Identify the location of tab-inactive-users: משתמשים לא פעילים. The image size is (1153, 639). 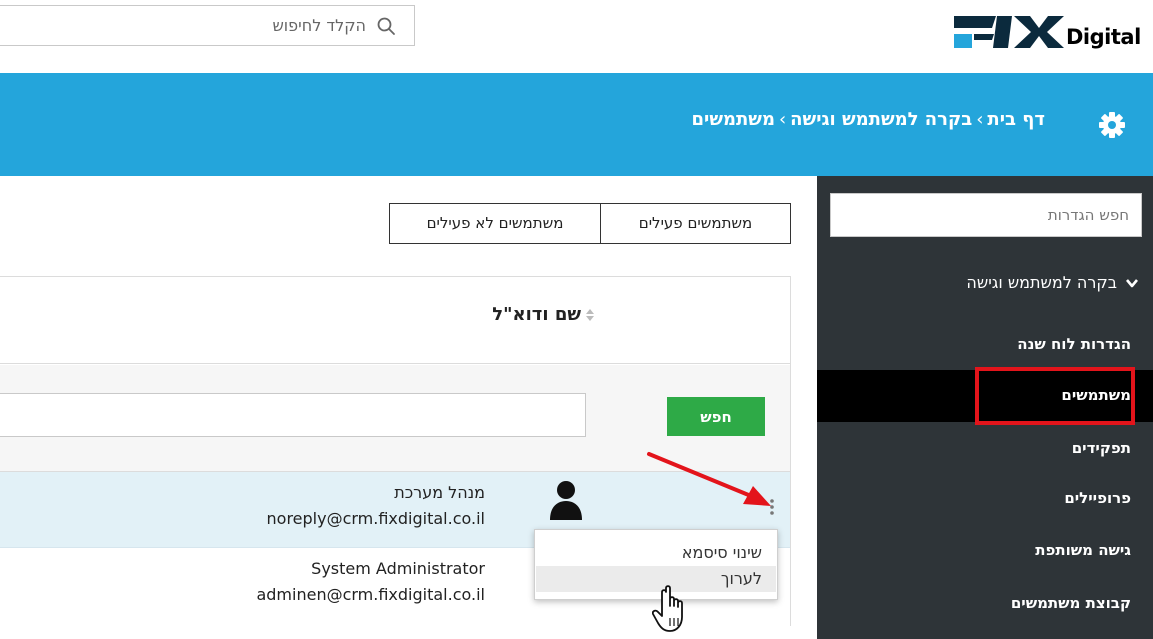
(495, 223).